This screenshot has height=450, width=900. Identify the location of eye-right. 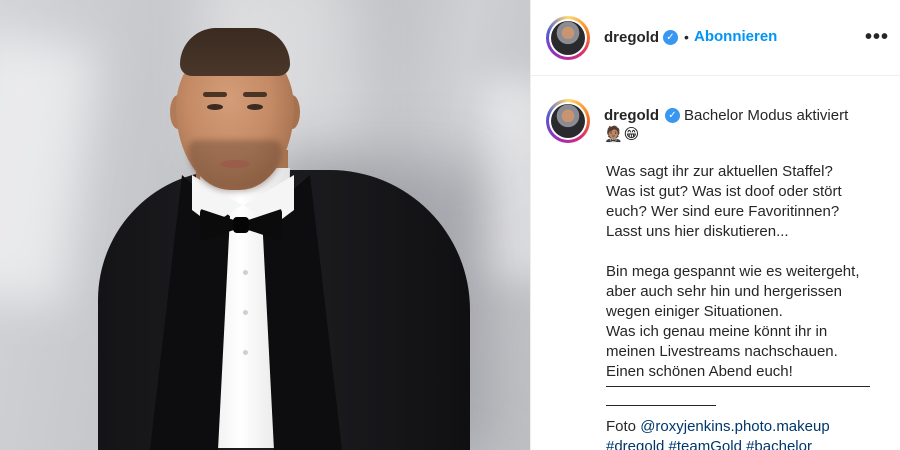
(255, 107).